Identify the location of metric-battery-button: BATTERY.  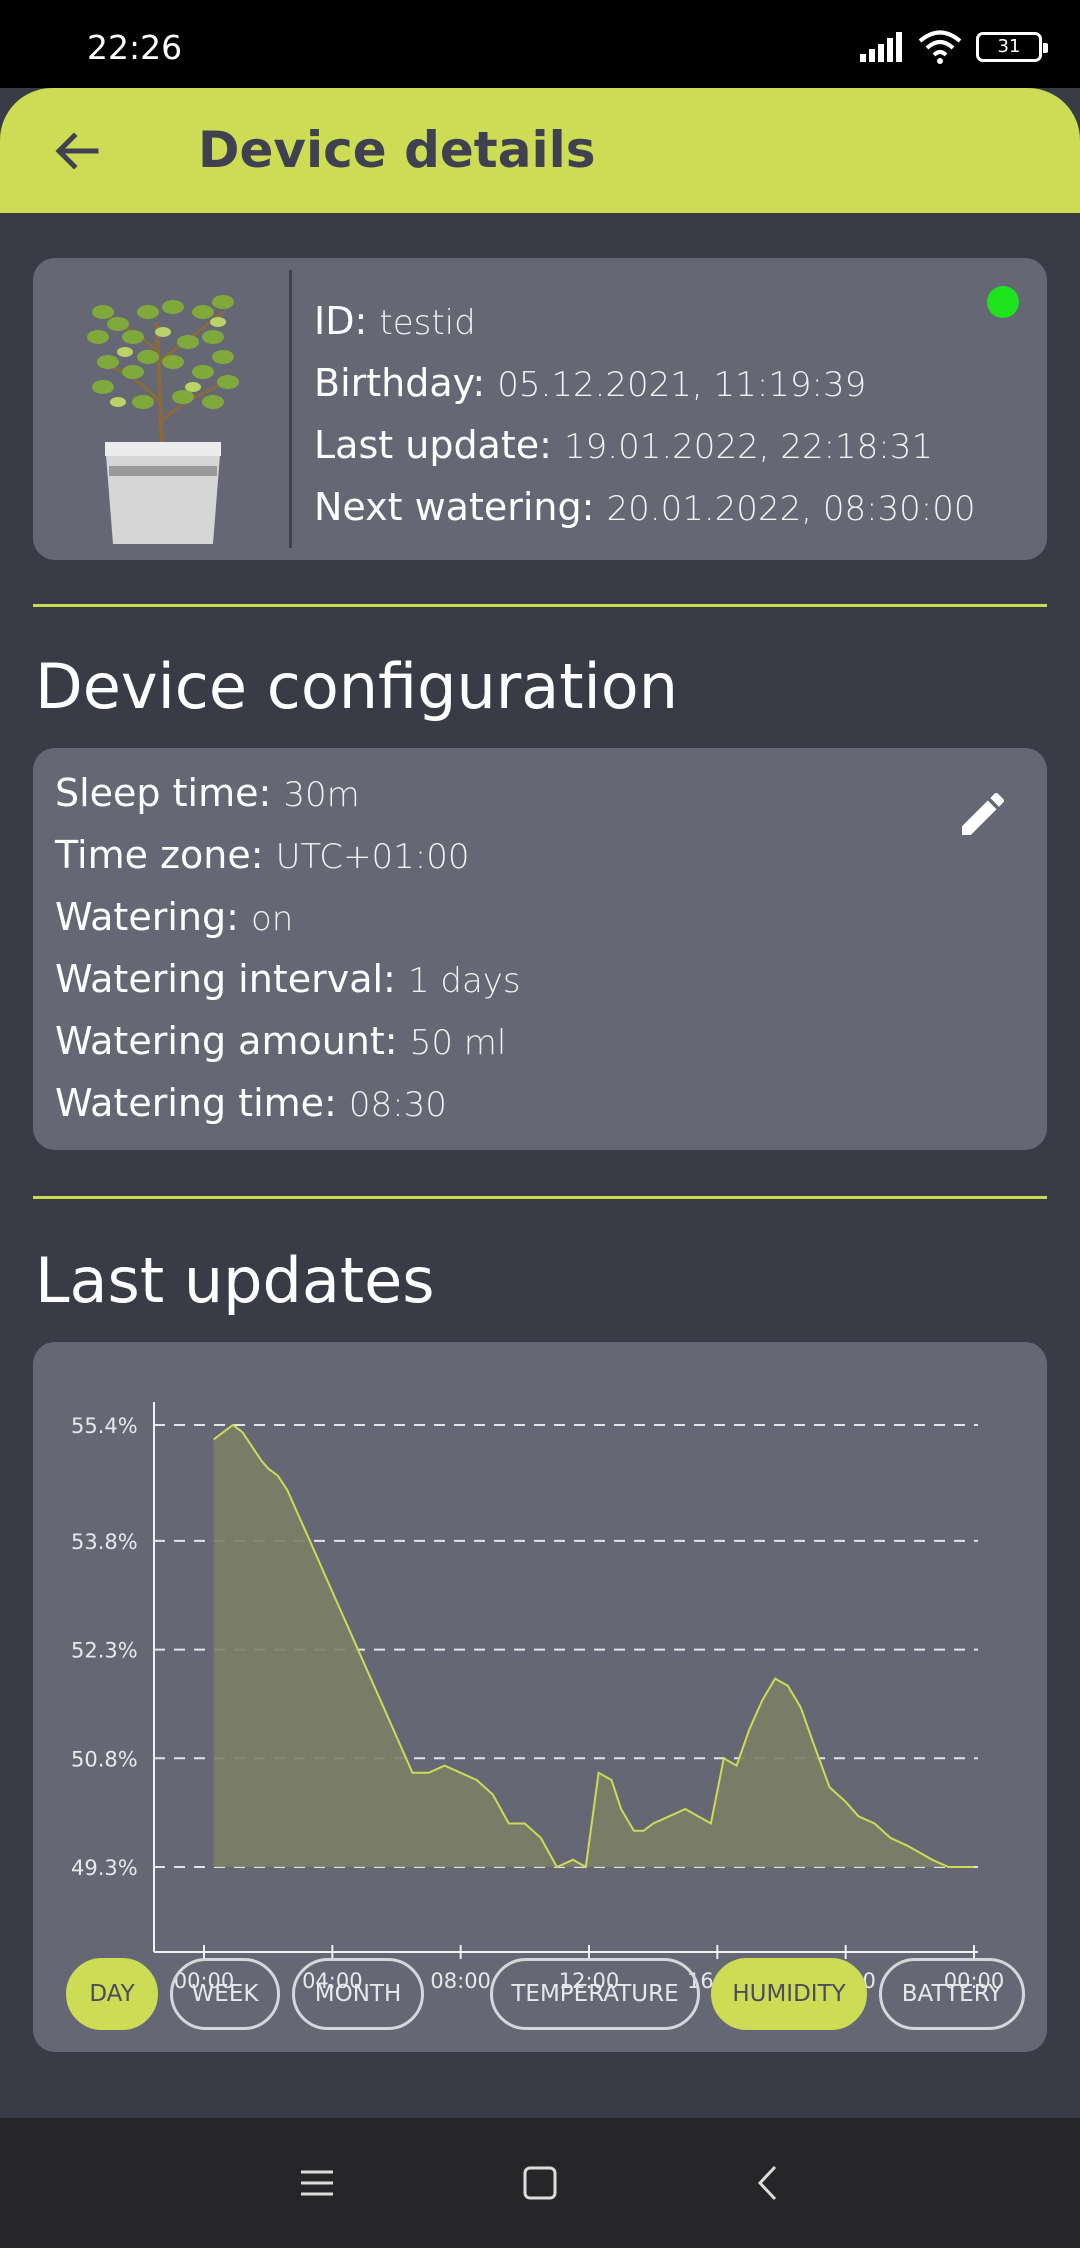
(952, 1994).